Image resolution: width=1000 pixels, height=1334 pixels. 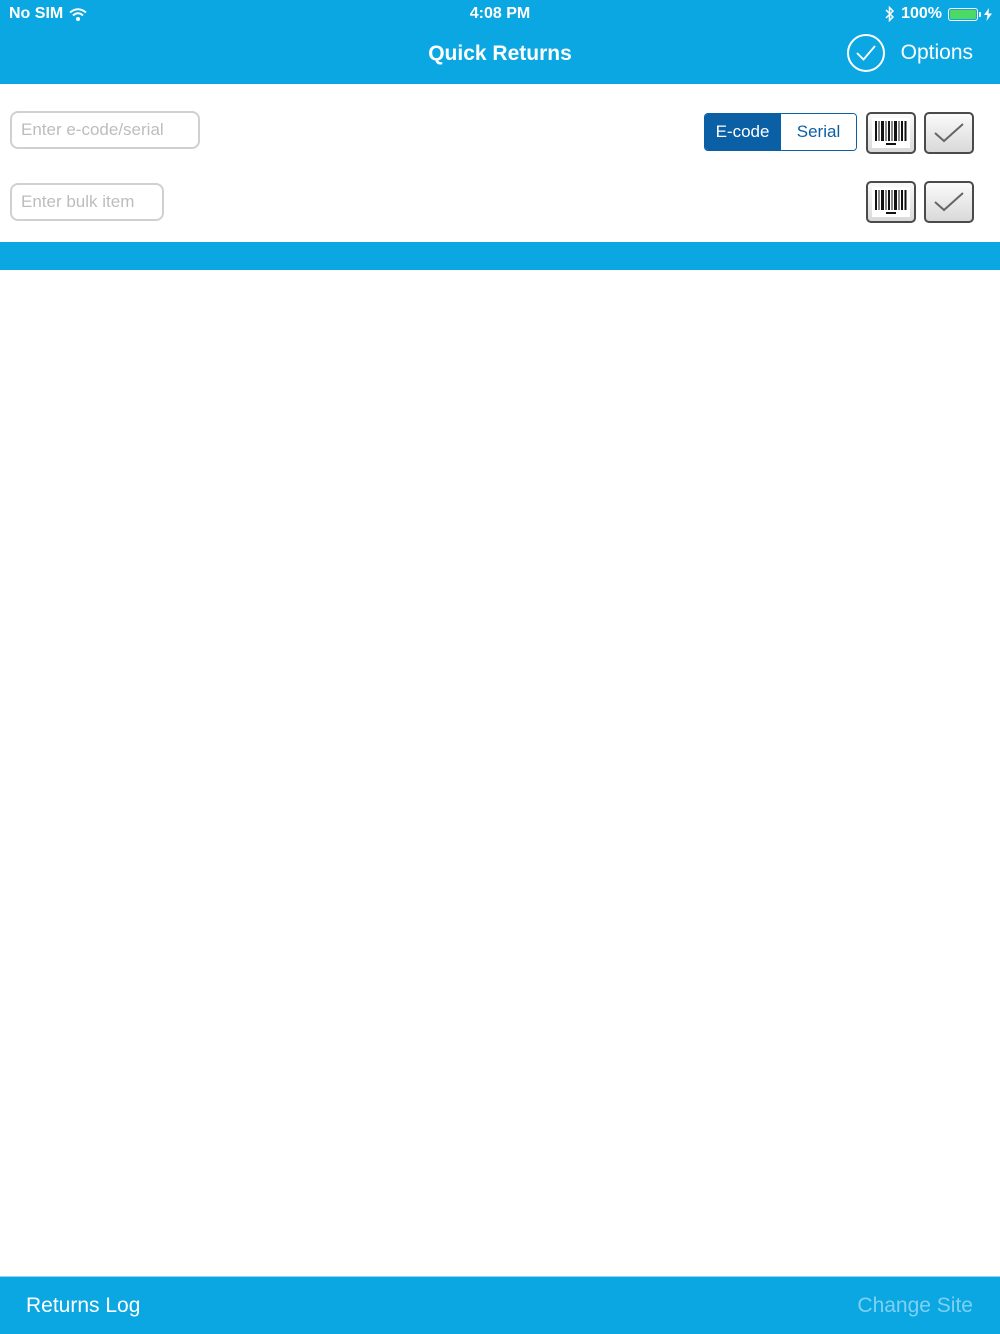 What do you see at coordinates (500, 1305) in the screenshot?
I see `bottom-toolbar: Returns Log Change Site` at bounding box center [500, 1305].